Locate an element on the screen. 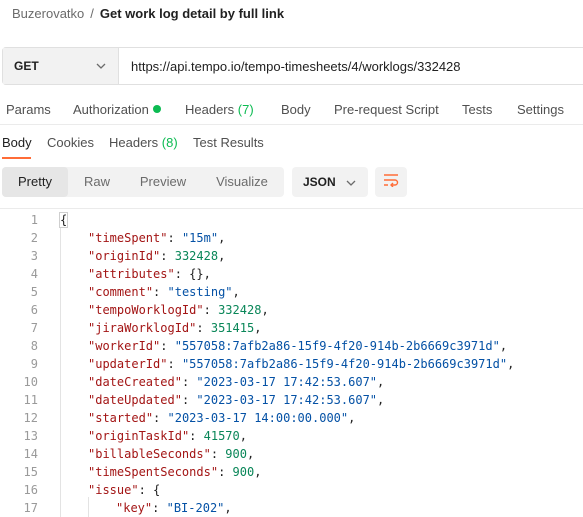 The height and width of the screenshot is (517, 583). code-text: "started": "2023-03-17 14:00:00.000", is located at coordinates (222, 418).